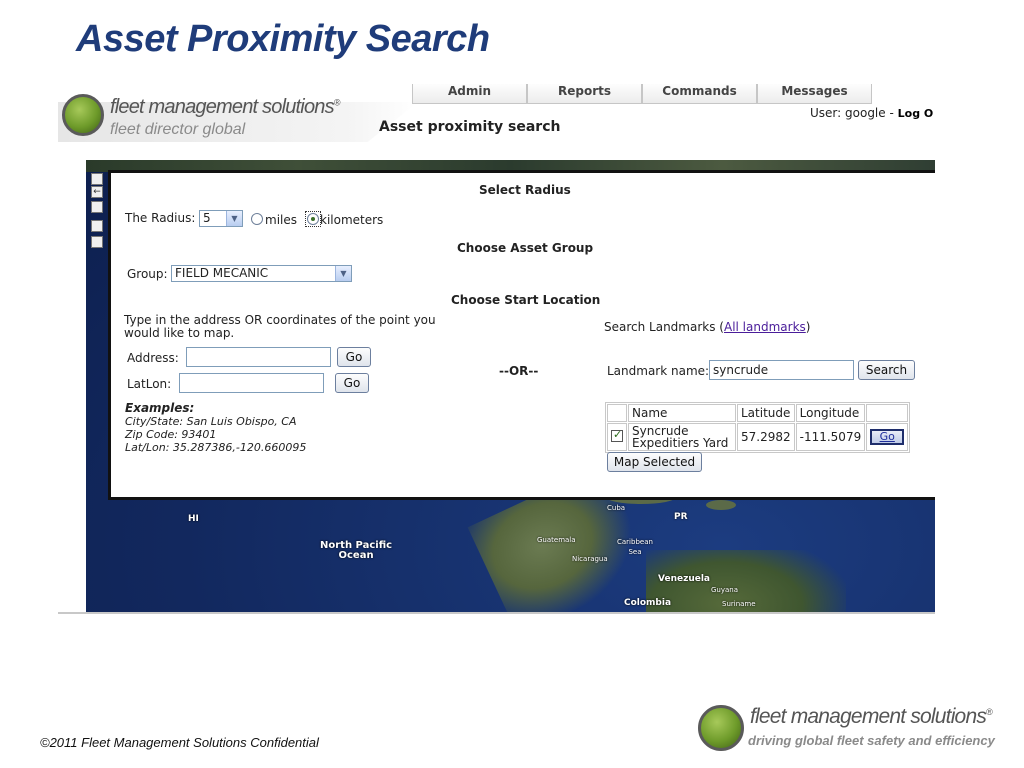  I want to click on example-city: City/State: San Luis Obispo, CA, so click(211, 421).